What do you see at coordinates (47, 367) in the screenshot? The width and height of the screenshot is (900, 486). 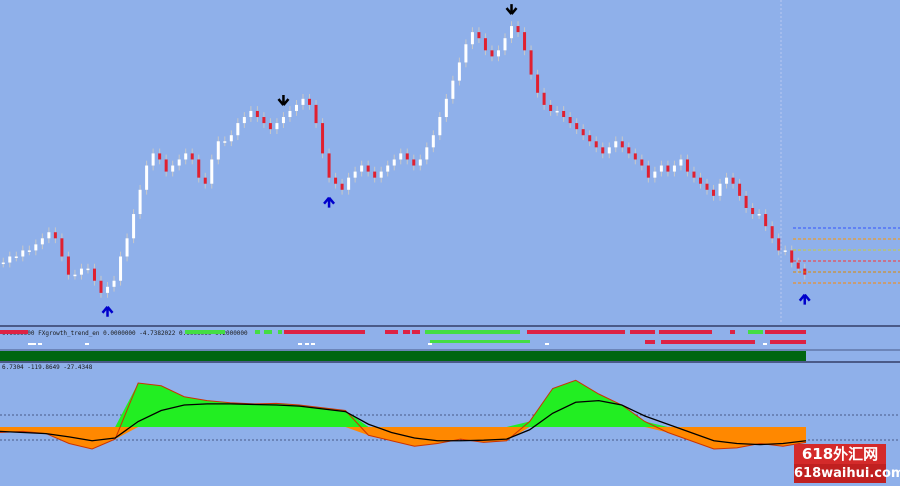 I see `oscillator-header: 6.7304 -119.8649 -27.4348` at bounding box center [47, 367].